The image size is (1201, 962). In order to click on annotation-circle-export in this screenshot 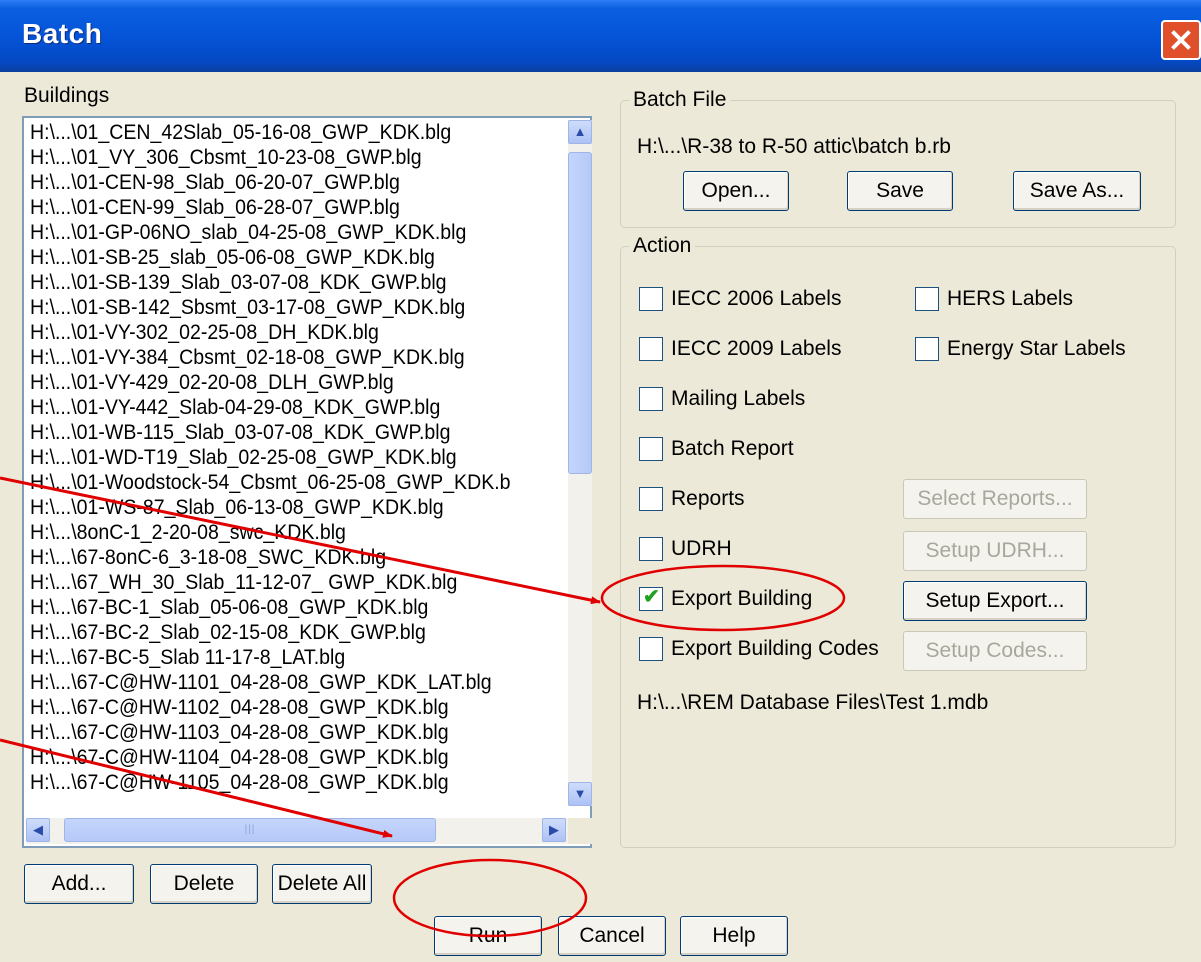, I will do `click(723, 598)`.